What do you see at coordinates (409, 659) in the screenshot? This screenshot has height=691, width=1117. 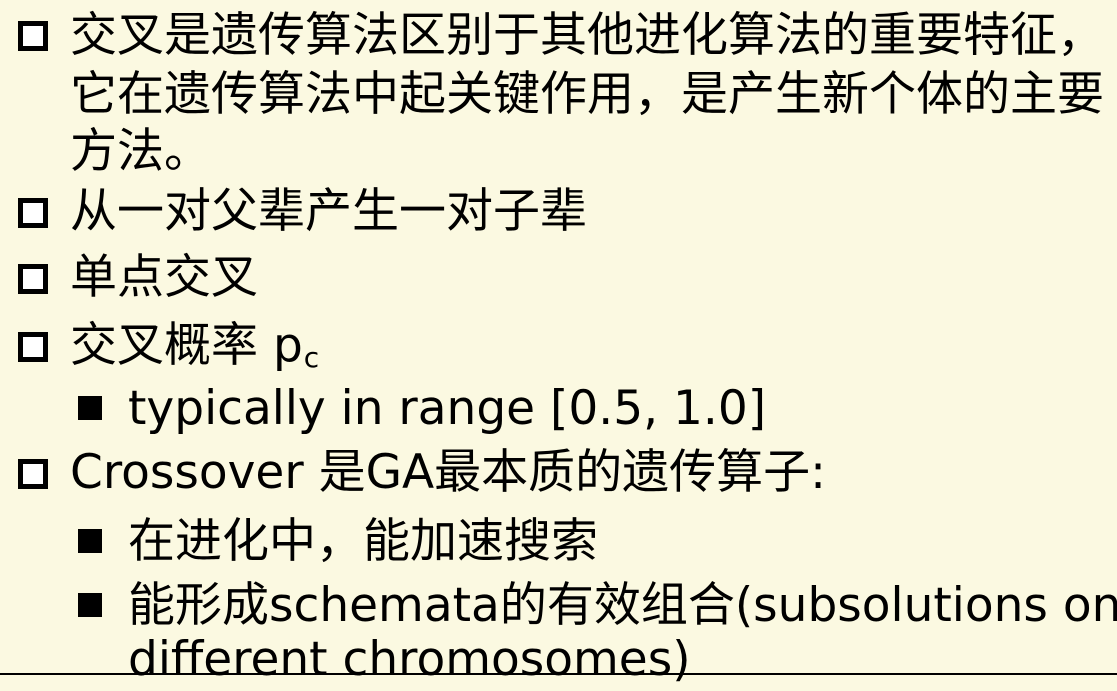 I see `sub-bullet-text: different chromosomes)` at bounding box center [409, 659].